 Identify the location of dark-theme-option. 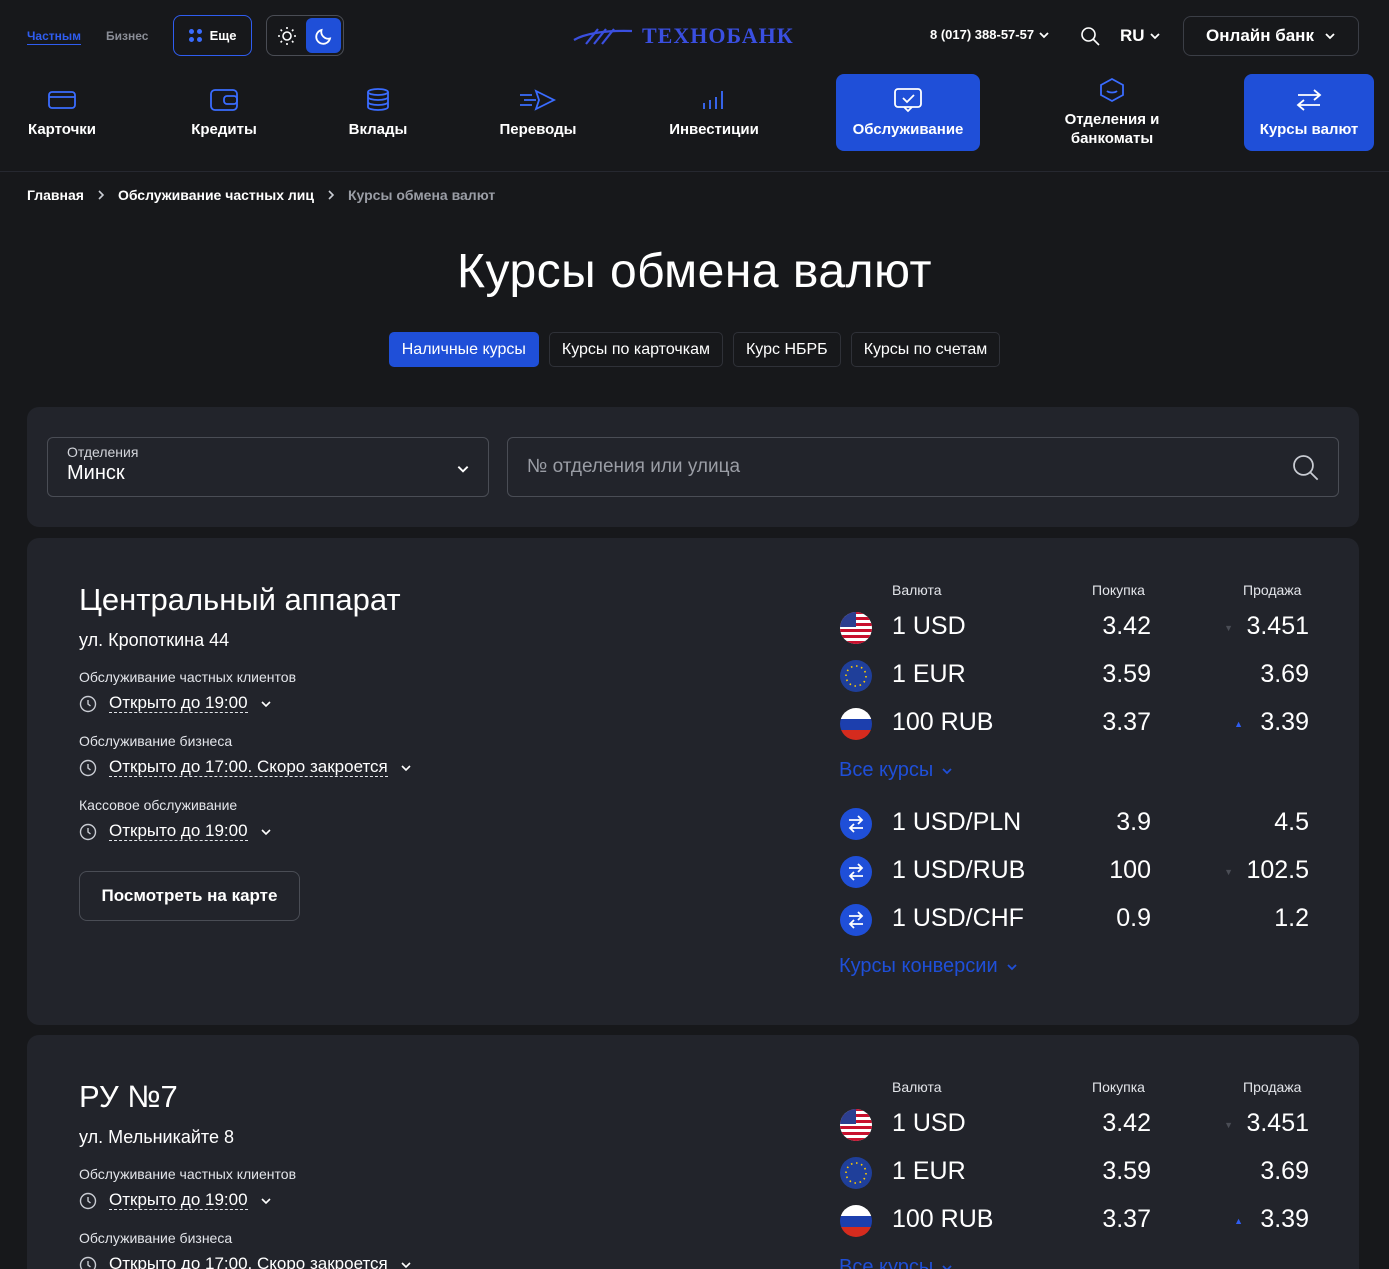
(323, 35).